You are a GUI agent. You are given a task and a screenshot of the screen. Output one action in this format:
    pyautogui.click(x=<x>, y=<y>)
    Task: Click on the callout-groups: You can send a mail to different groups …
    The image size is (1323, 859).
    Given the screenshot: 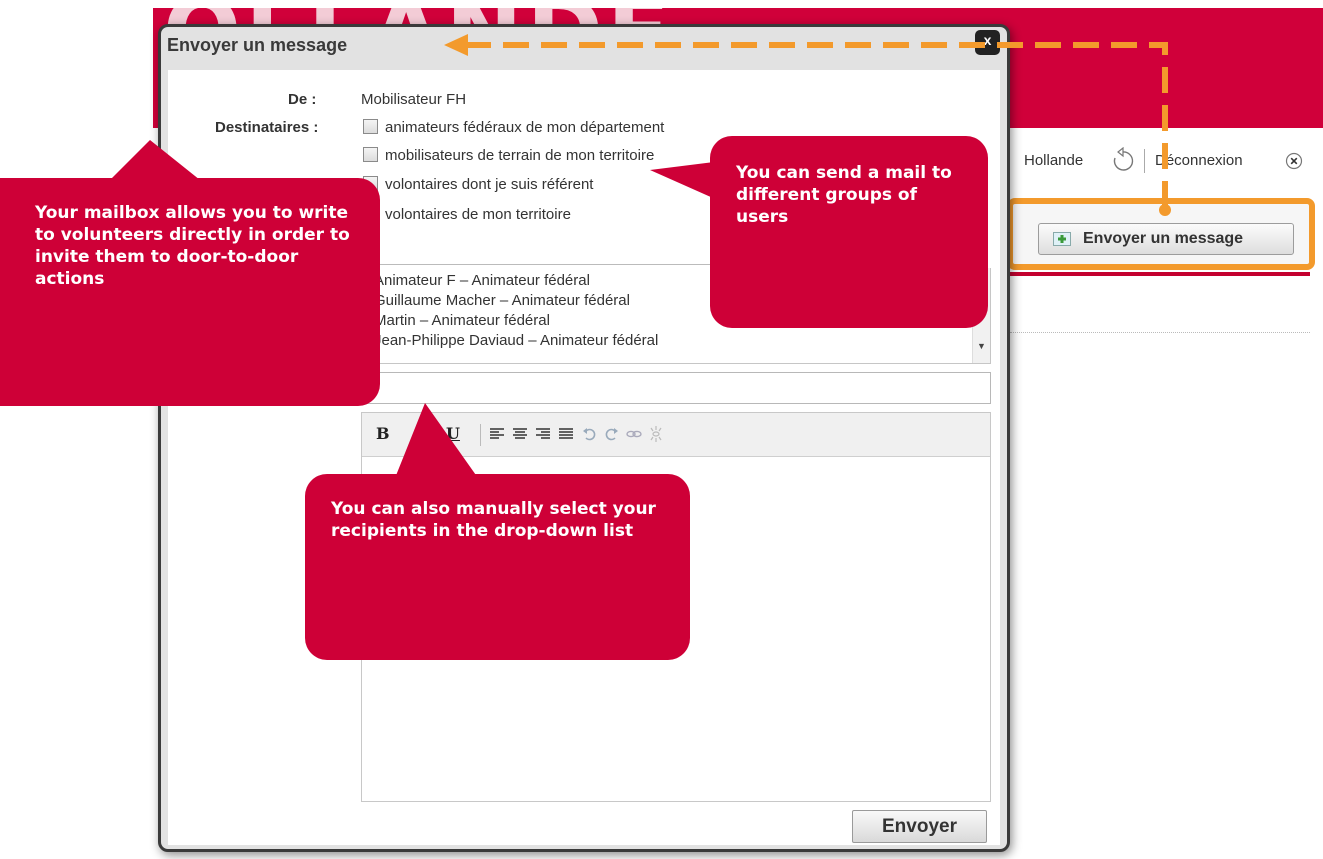 What is the action you would take?
    pyautogui.click(x=849, y=232)
    